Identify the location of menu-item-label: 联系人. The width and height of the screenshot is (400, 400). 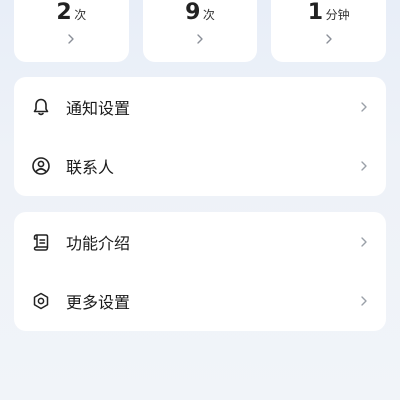
(90, 168).